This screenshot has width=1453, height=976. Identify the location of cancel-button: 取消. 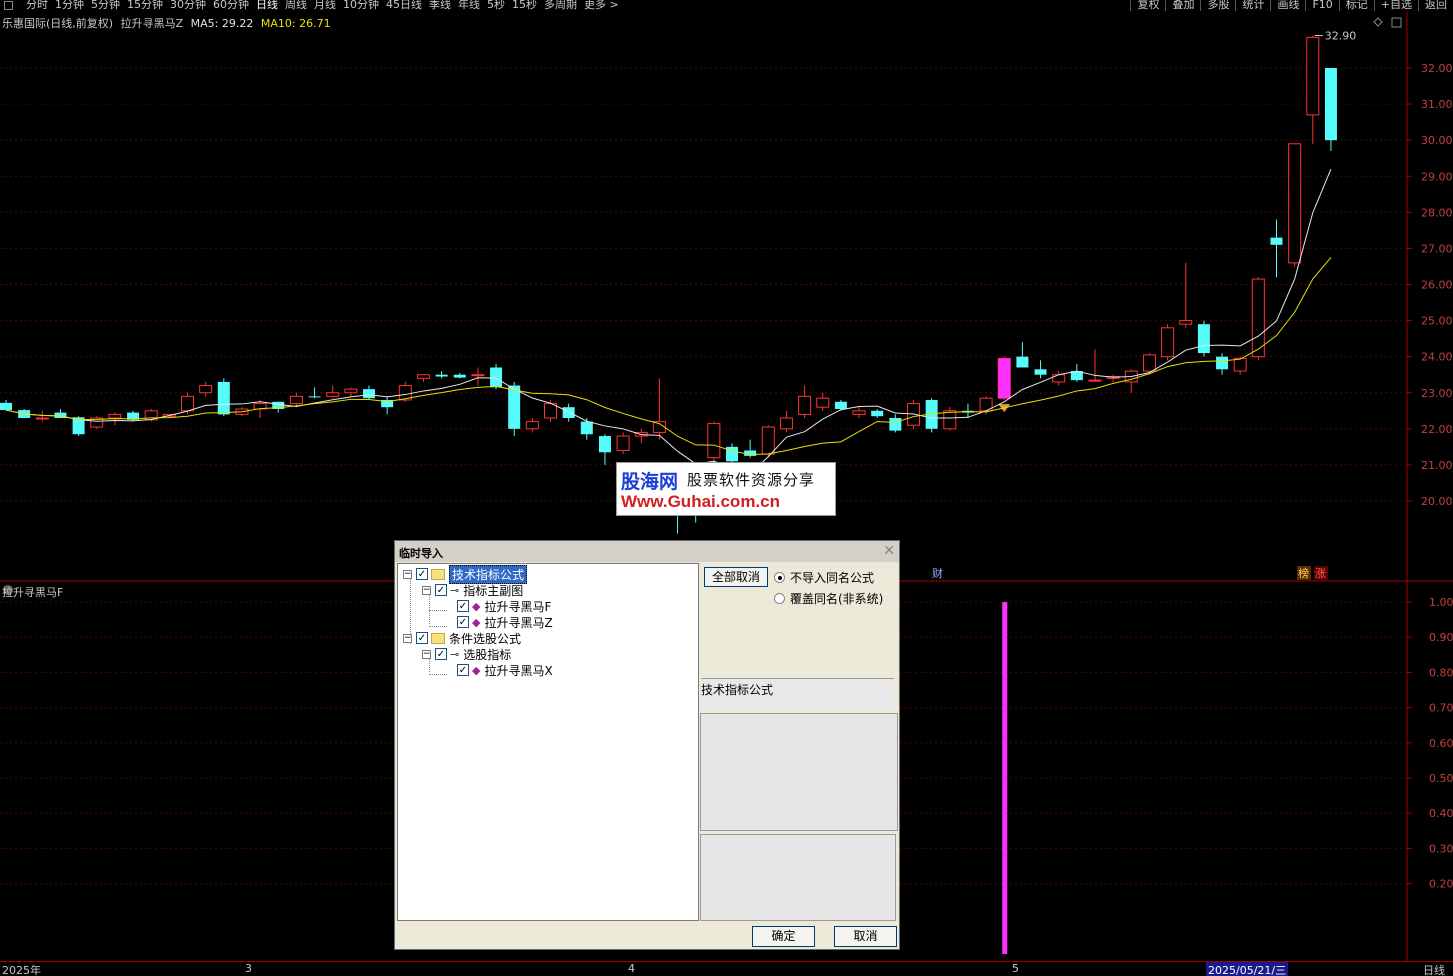
(865, 936).